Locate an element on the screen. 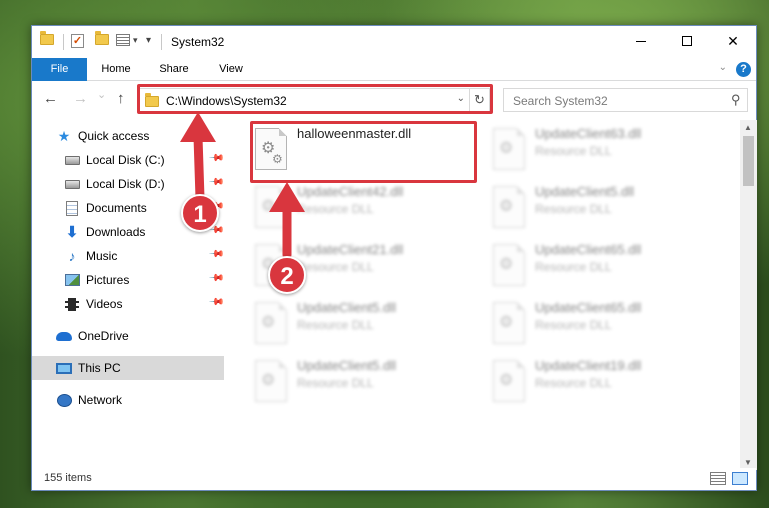 The height and width of the screenshot is (508, 769). callout-badge-1: 1 is located at coordinates (200, 213).